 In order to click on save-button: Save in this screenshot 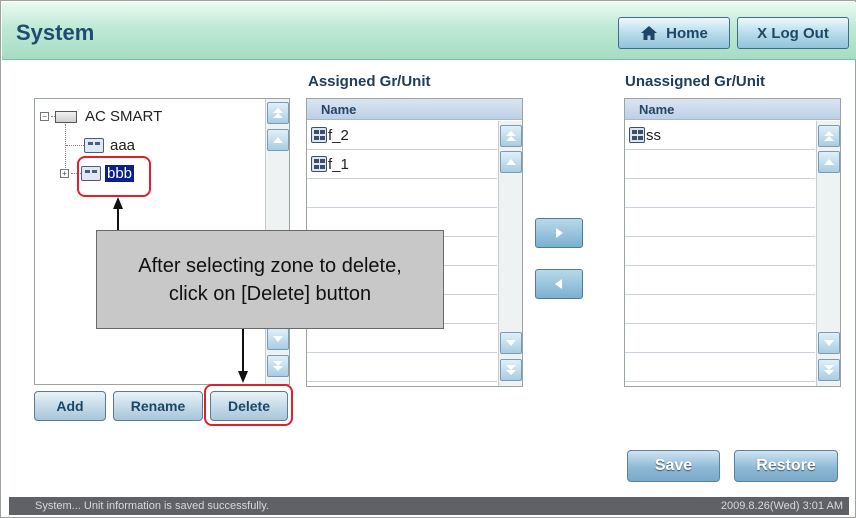, I will do `click(673, 466)`.